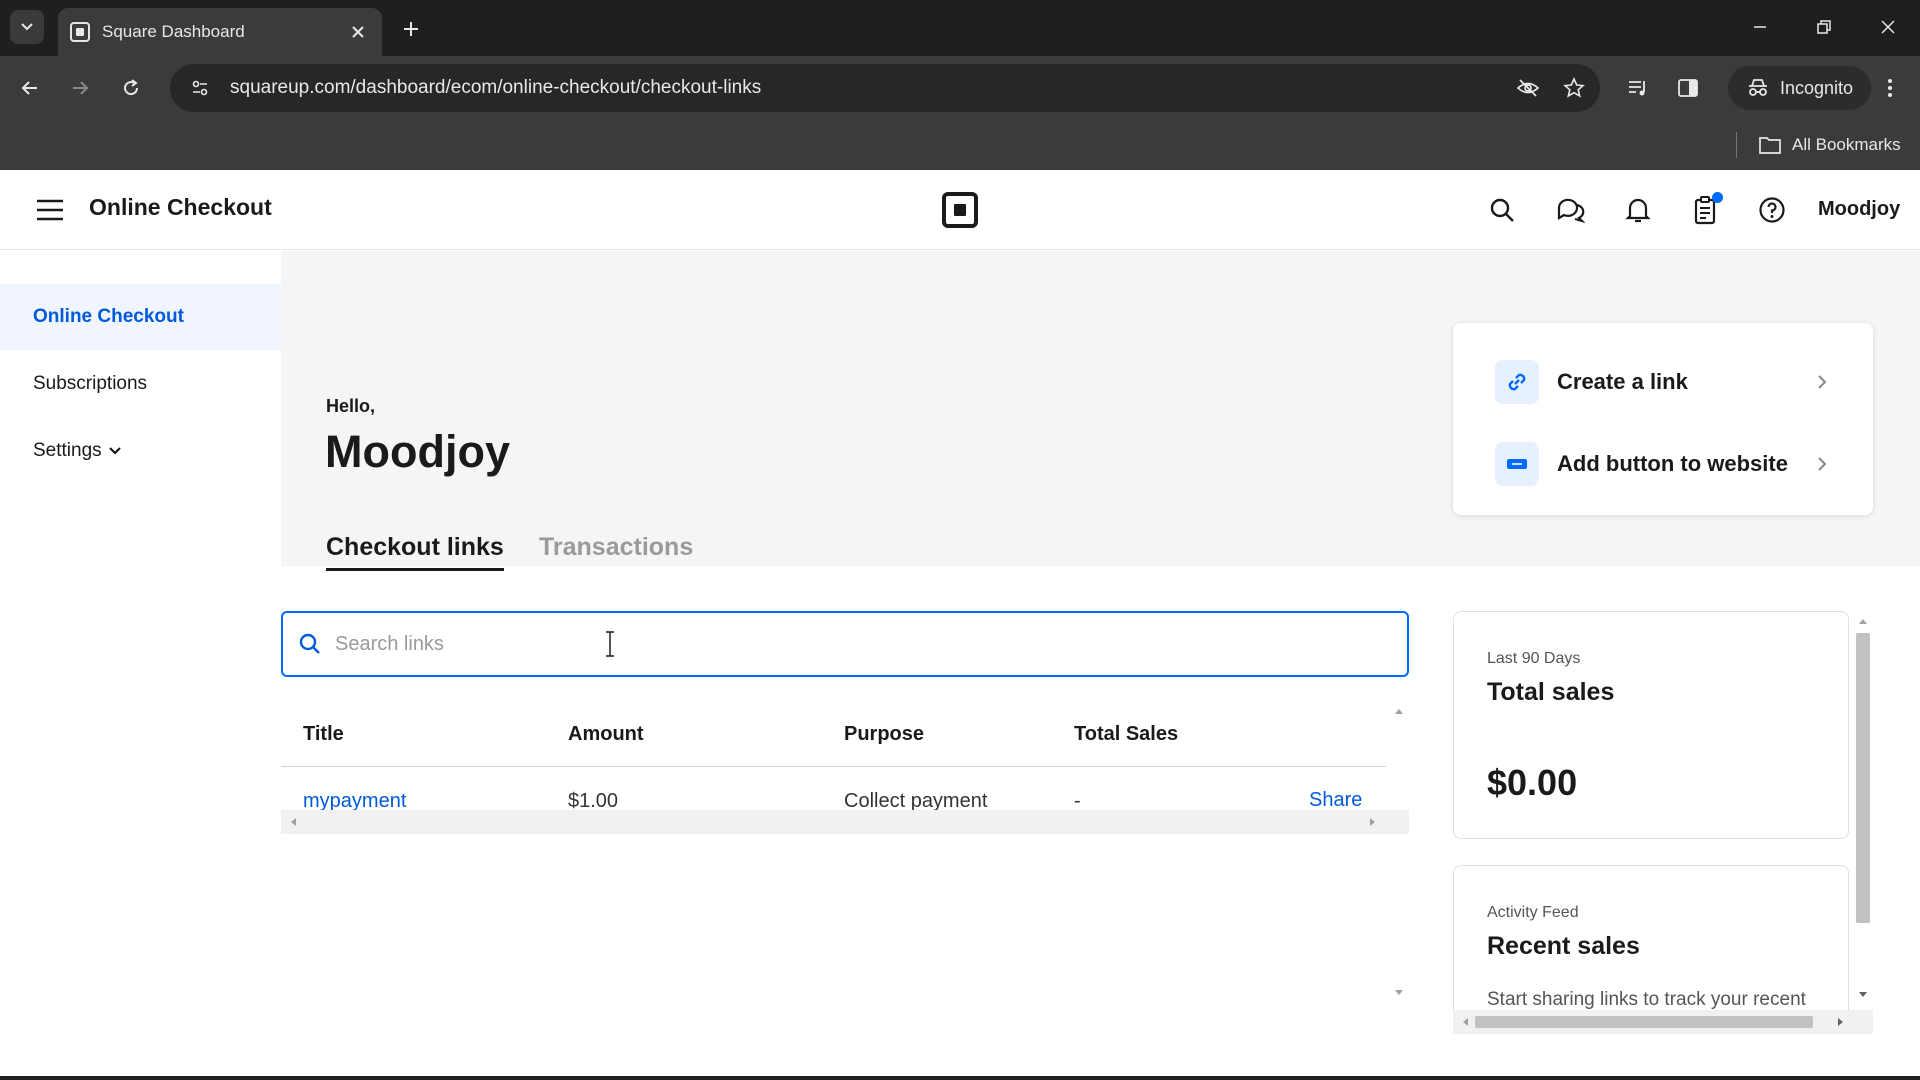  I want to click on reload-button, so click(131, 88).